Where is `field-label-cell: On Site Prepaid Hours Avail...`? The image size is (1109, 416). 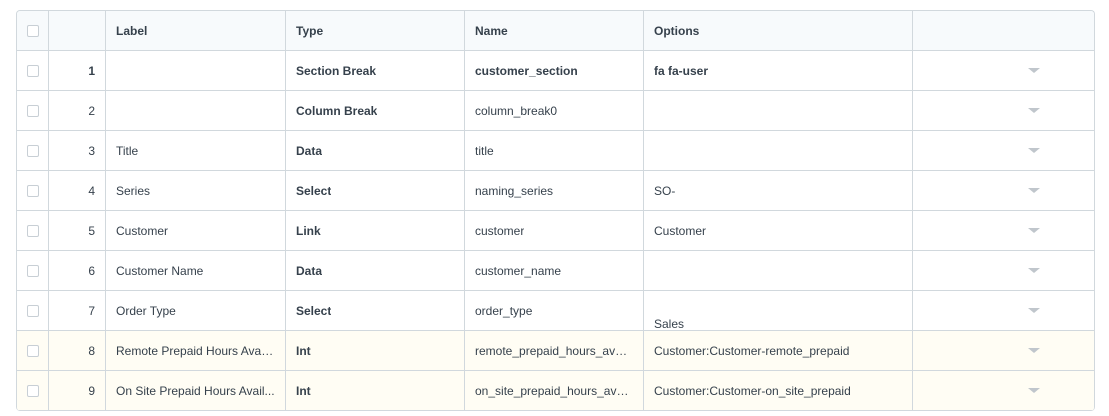
field-label-cell: On Site Prepaid Hours Avail... is located at coordinates (196, 390).